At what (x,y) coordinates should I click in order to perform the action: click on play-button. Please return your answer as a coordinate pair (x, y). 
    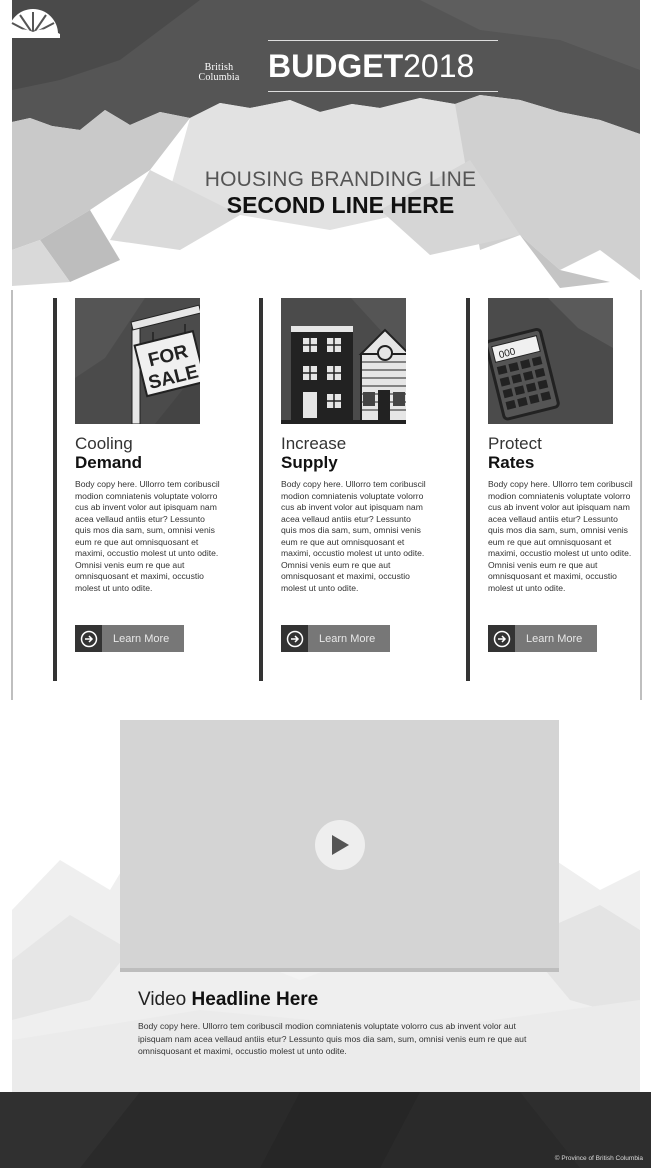
    Looking at the image, I should click on (340, 845).